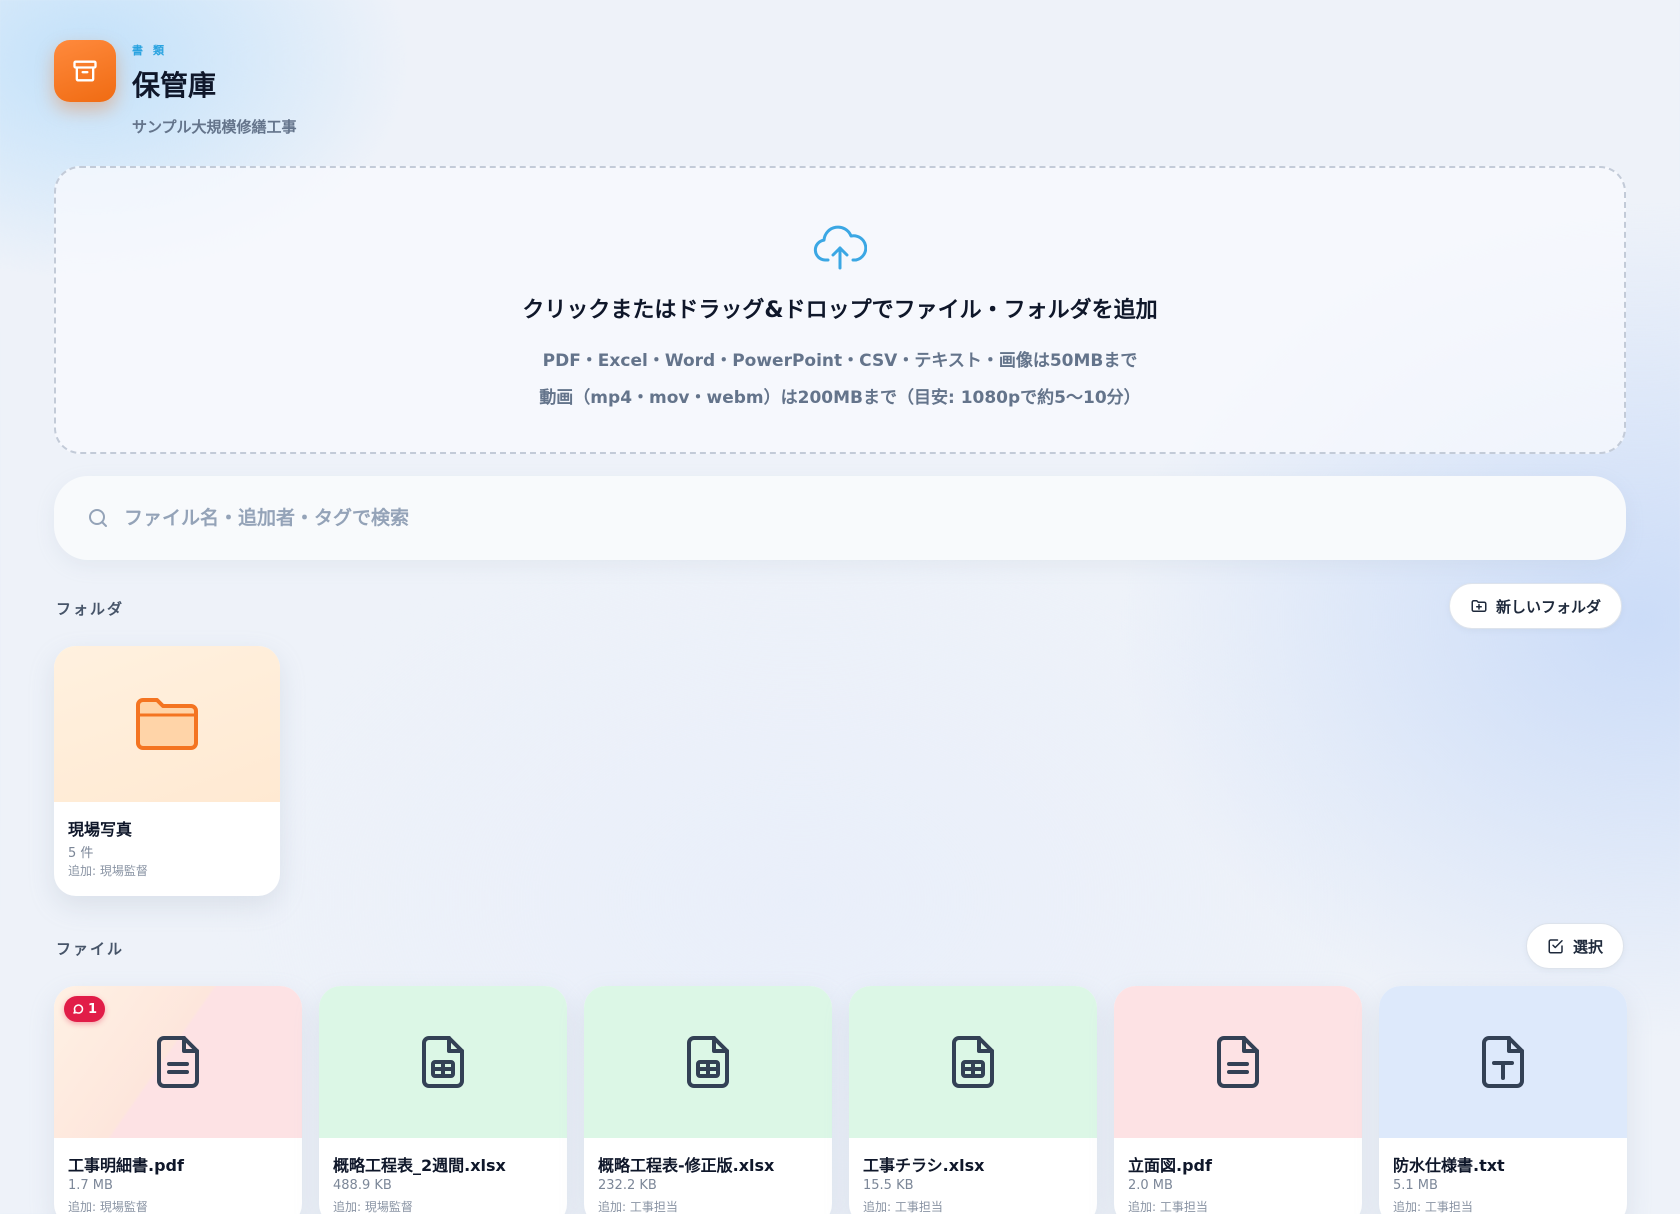 This screenshot has height=1214, width=1680. What do you see at coordinates (1150, 1185) in the screenshot?
I see `file-size: 2.0 MB` at bounding box center [1150, 1185].